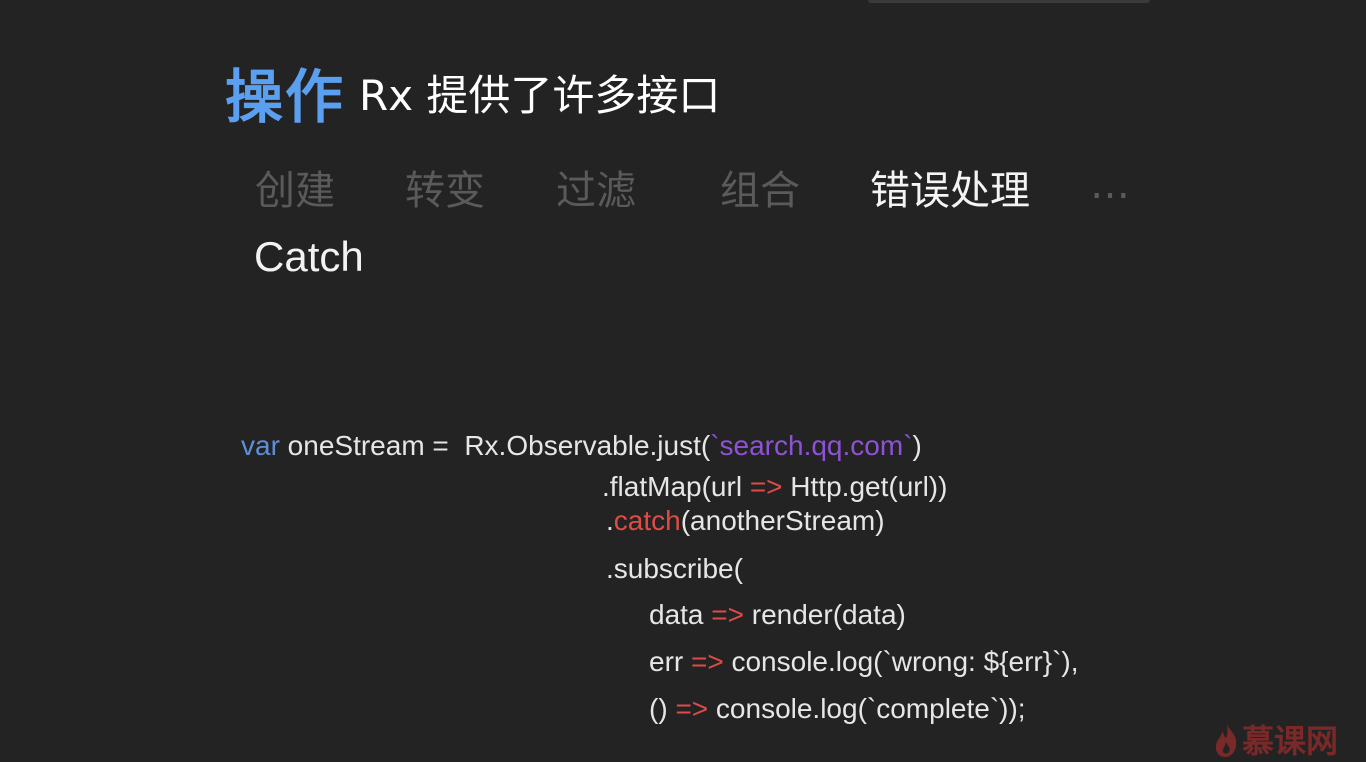 The width and height of the screenshot is (1366, 762). Describe the element at coordinates (824, 614) in the screenshot. I see `code-text: render(data)` at that location.